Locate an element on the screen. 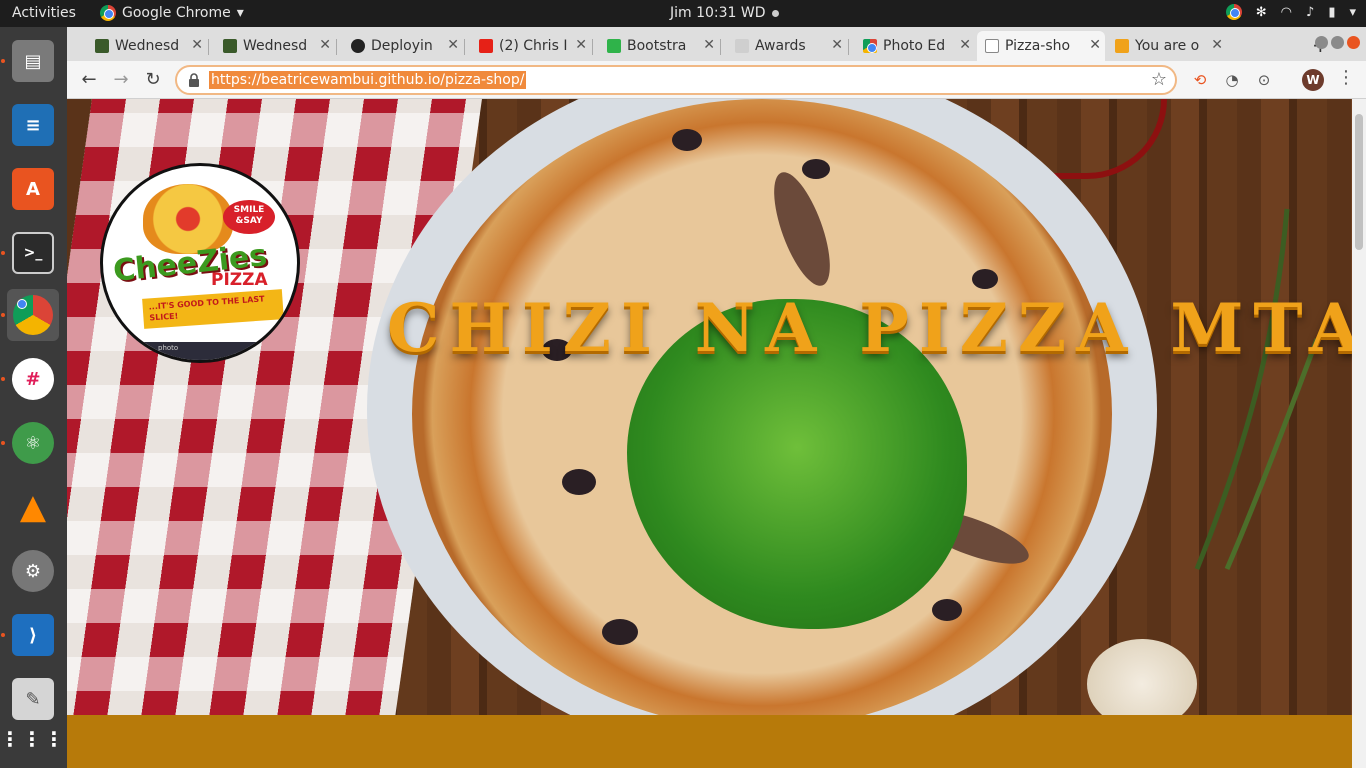 This screenshot has height=768, width=1366. chrome-tray-icon is located at coordinates (1233, 12).